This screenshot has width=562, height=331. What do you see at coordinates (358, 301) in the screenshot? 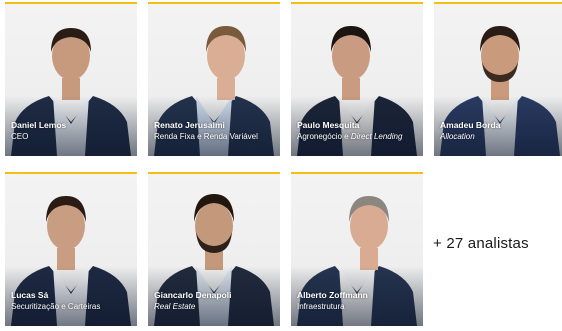
I see `caption: Alberto Zoffmann Infraestrutura` at bounding box center [358, 301].